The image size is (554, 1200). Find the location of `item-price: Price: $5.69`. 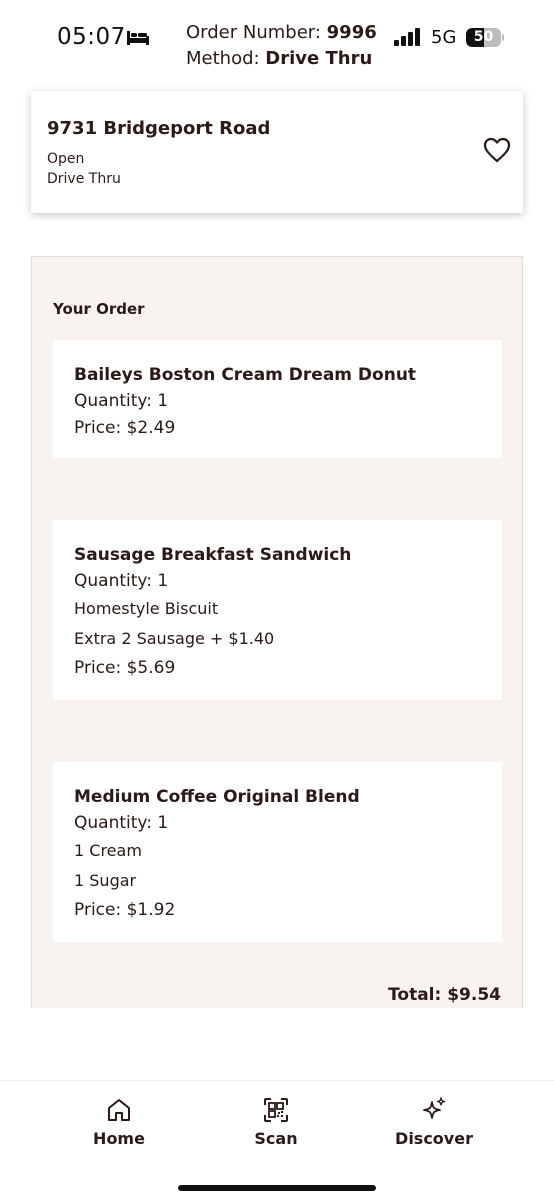

item-price: Price: $5.69 is located at coordinates (125, 668).